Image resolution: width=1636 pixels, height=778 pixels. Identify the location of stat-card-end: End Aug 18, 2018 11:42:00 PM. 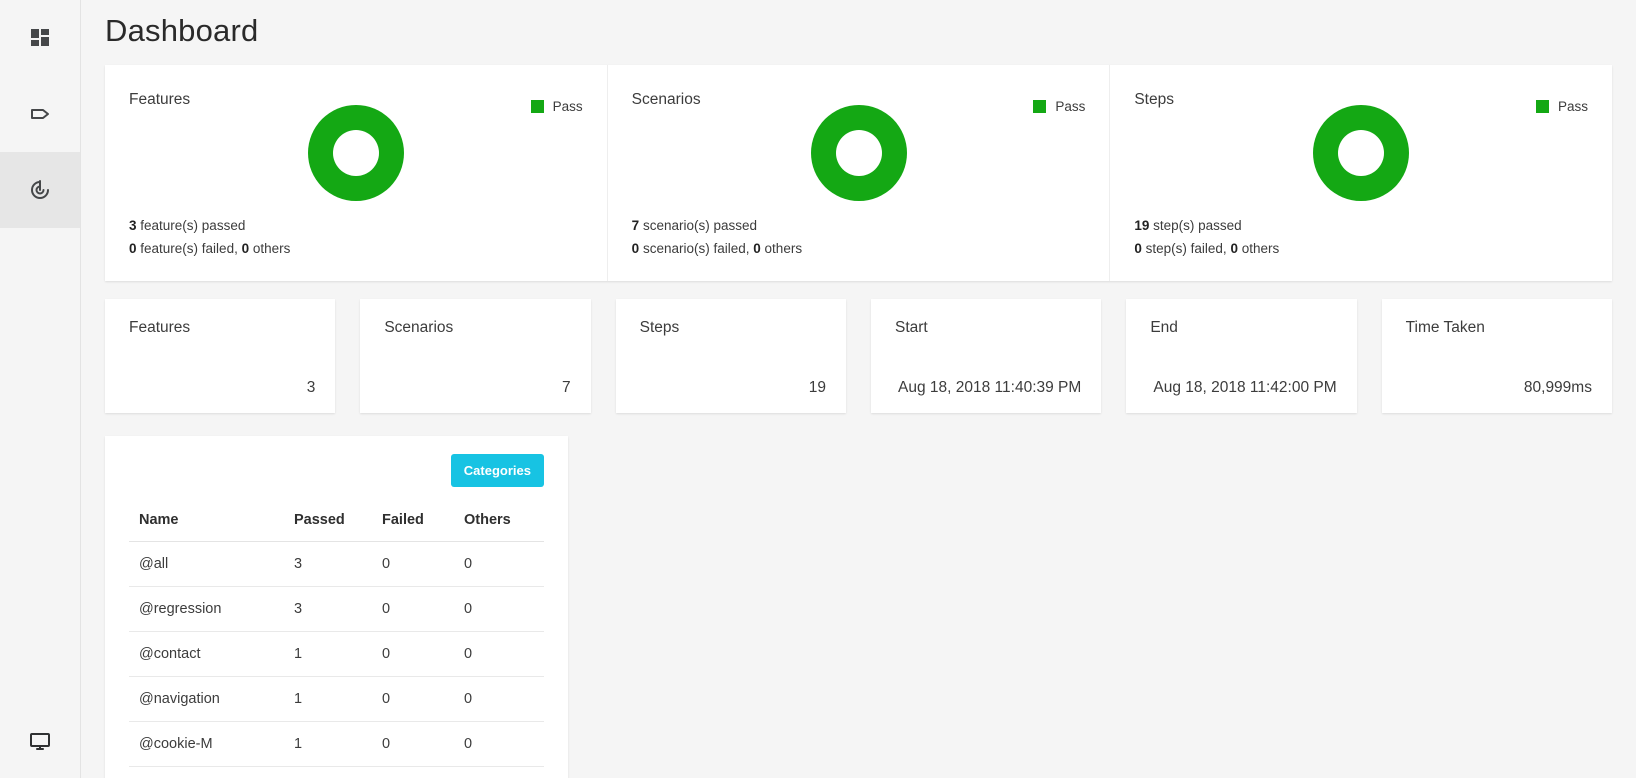
(1241, 356).